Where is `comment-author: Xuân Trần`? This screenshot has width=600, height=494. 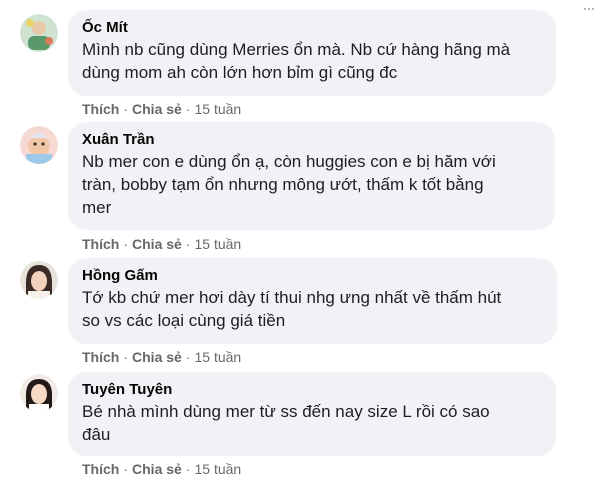 comment-author: Xuân Trần is located at coordinates (311, 140).